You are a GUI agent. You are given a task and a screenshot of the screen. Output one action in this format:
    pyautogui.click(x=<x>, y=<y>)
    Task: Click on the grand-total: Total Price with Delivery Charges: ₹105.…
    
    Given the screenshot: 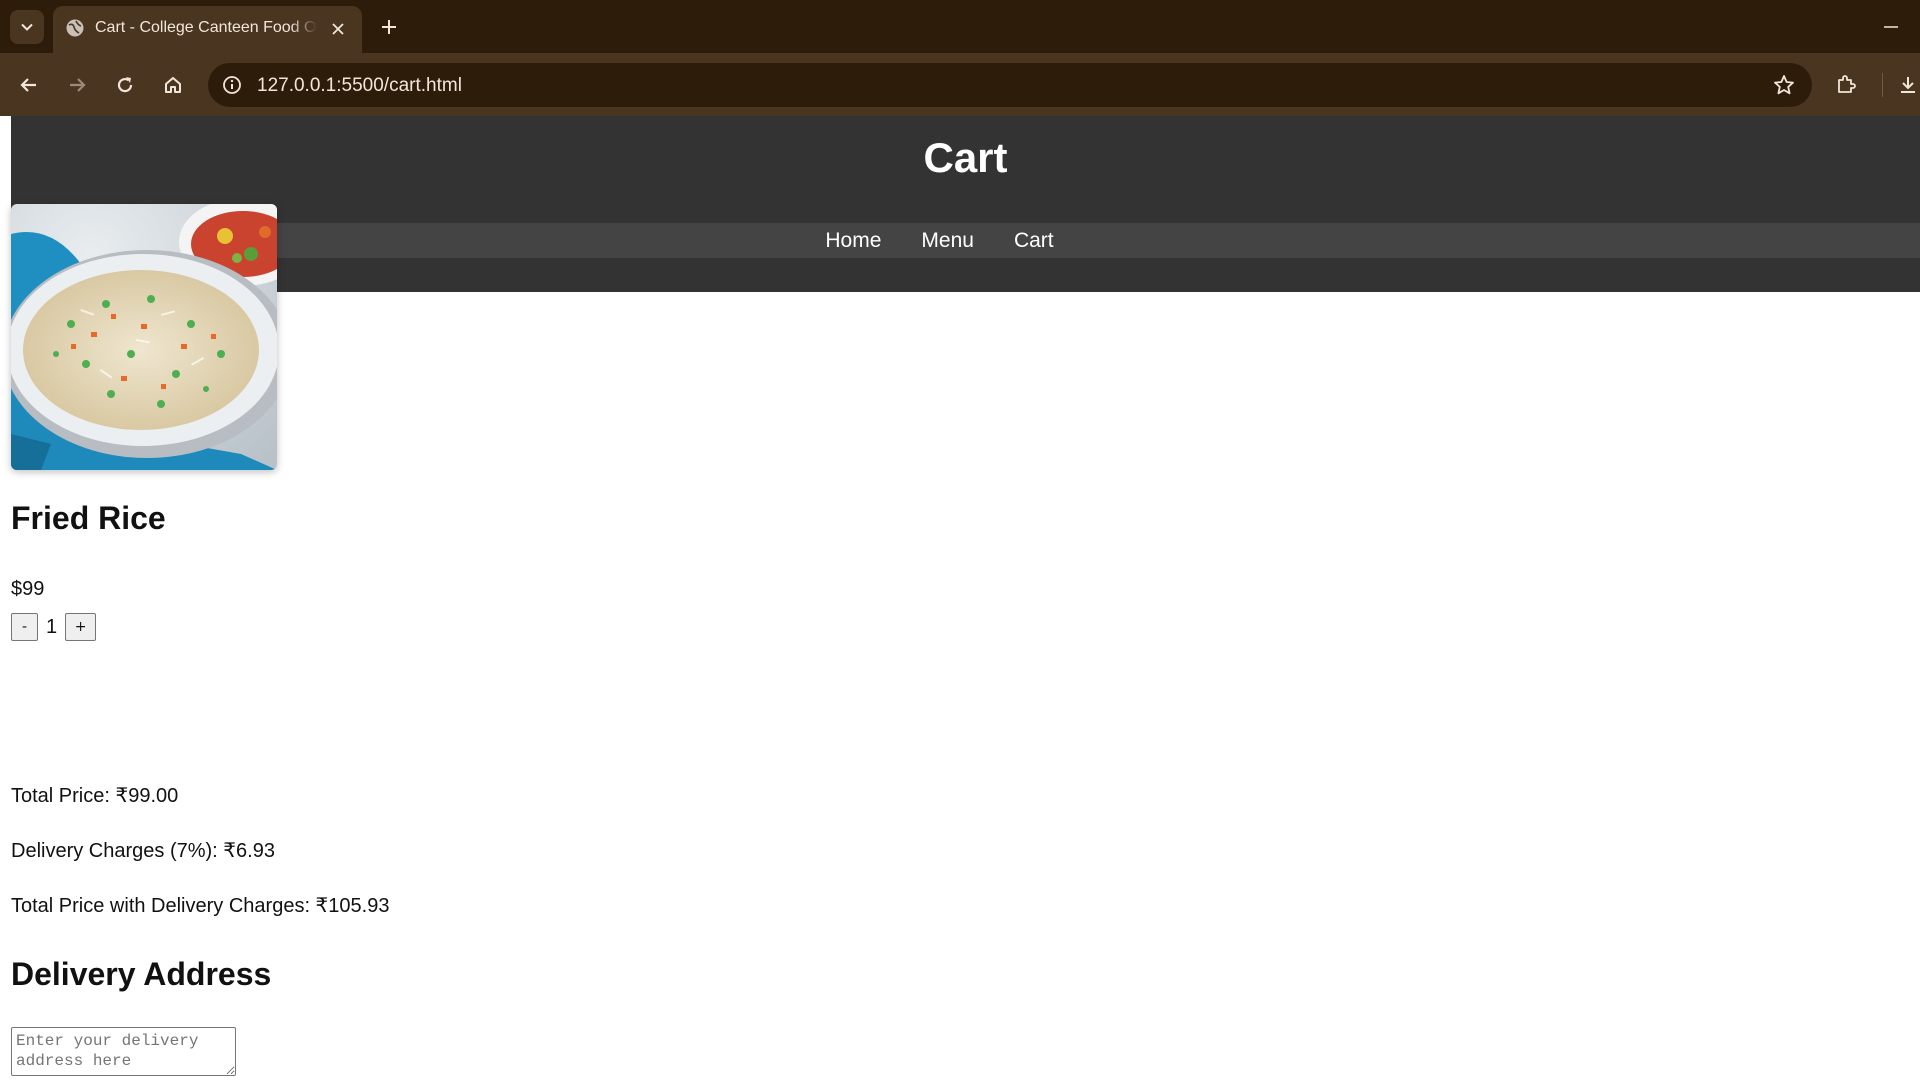 What is the action you would take?
    pyautogui.click(x=200, y=906)
    